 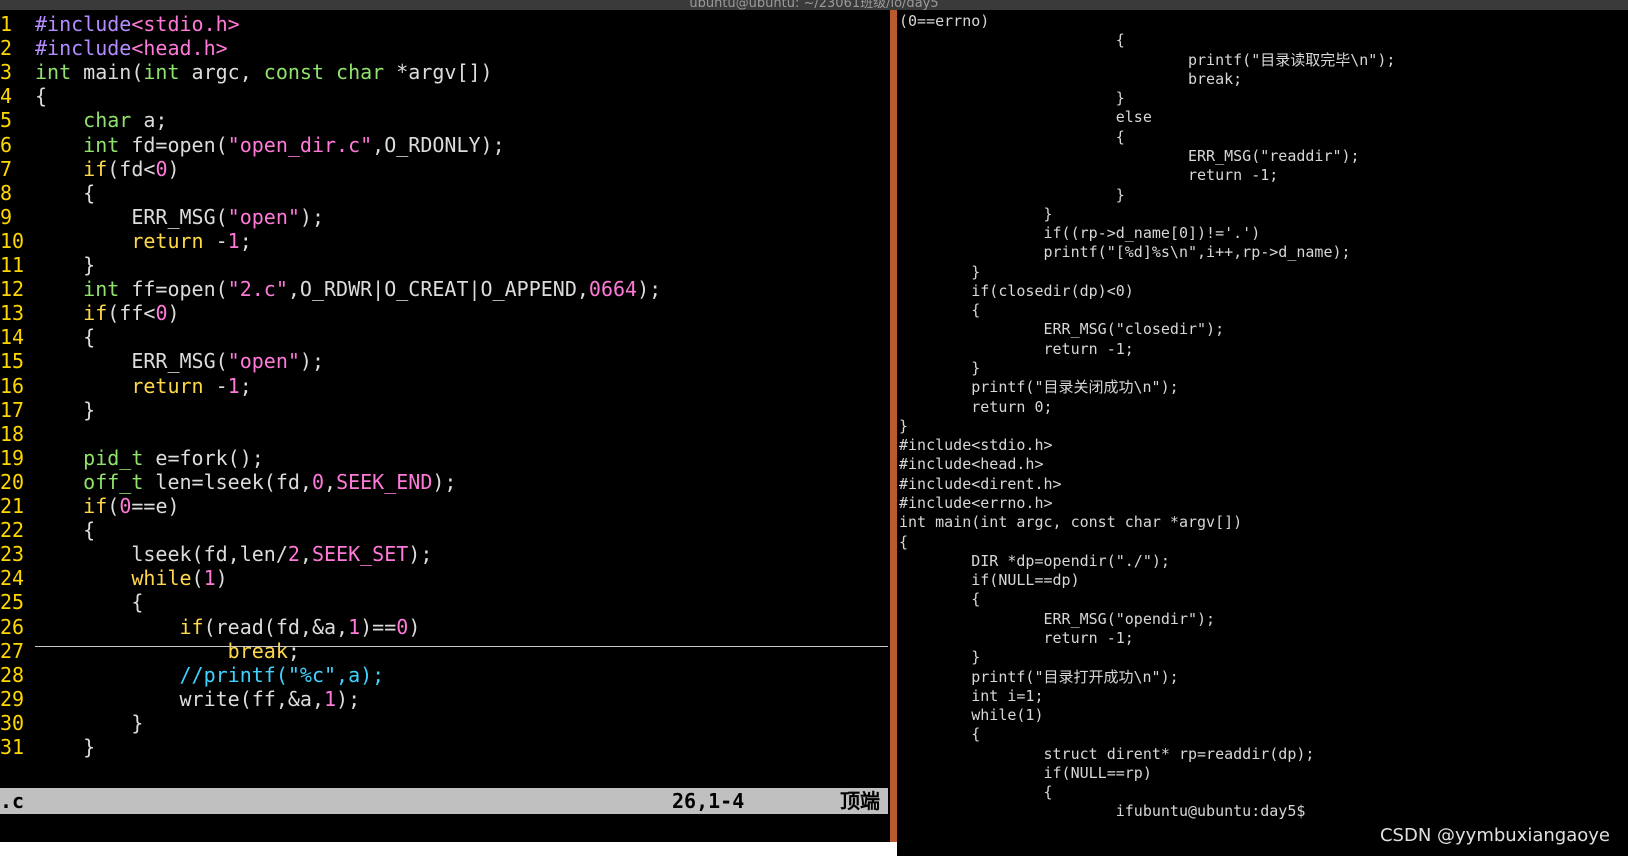 What do you see at coordinates (12, 265) in the screenshot?
I see `line-number: 11` at bounding box center [12, 265].